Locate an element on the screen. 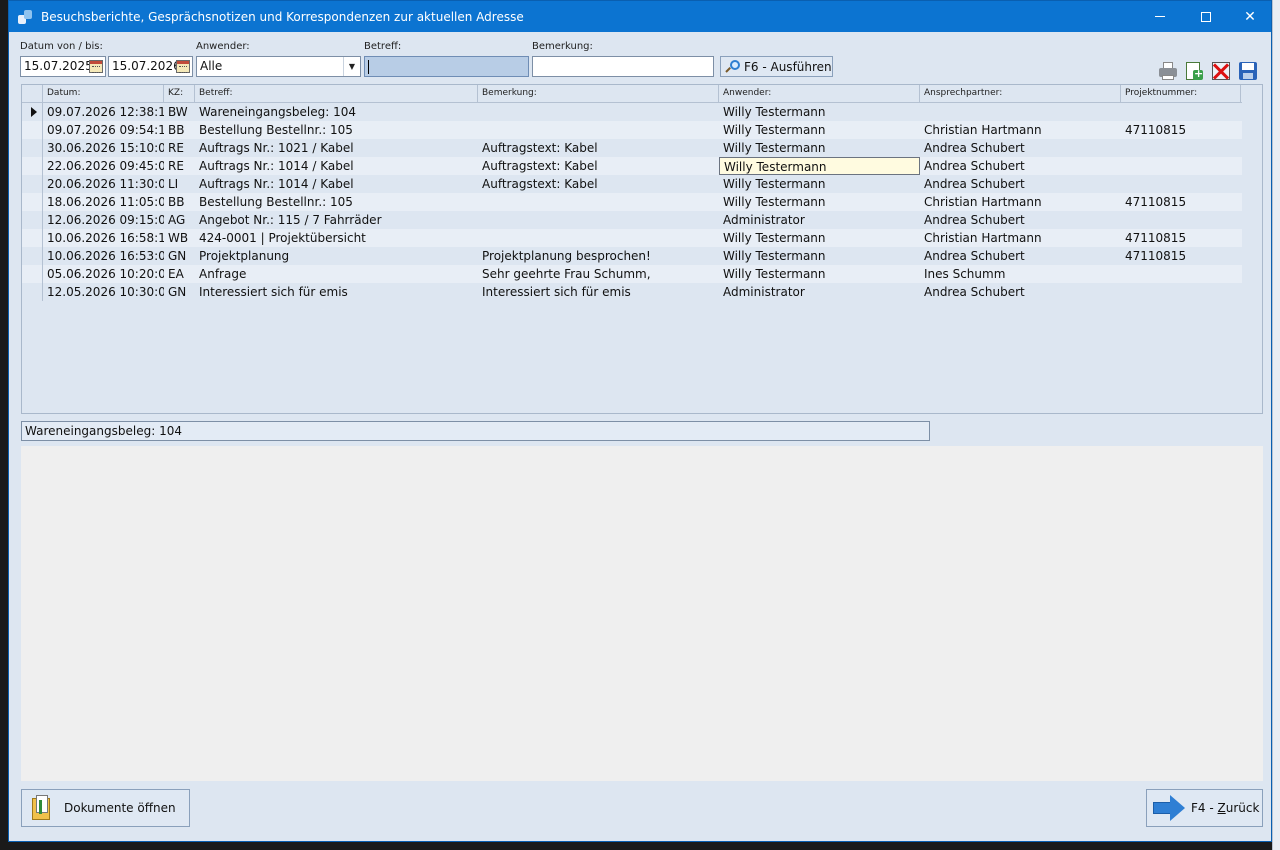  cell-date: 20.06.2026 11:30:00 is located at coordinates (103, 184).